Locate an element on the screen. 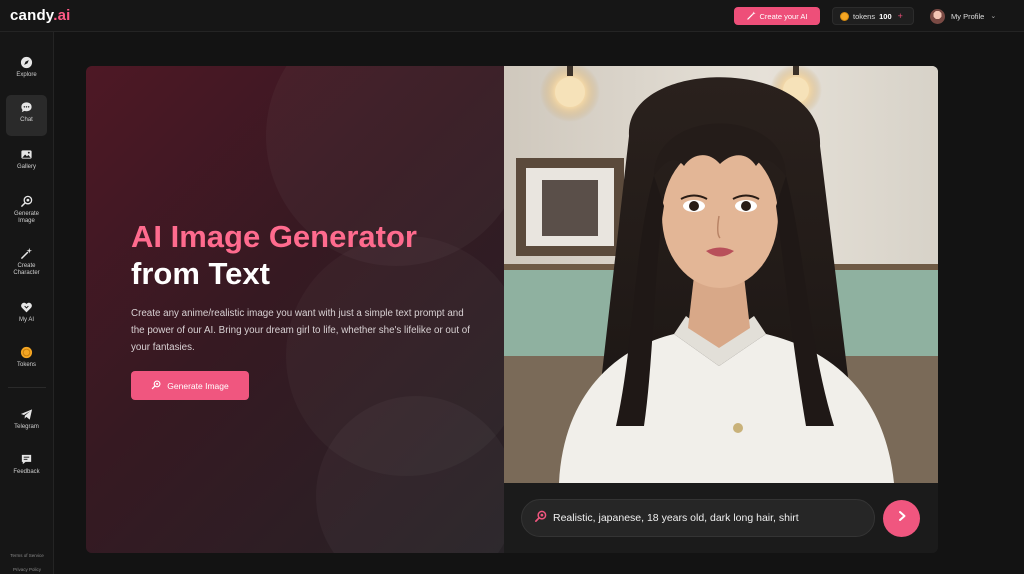 This screenshot has height=574, width=1024. generate-image-button: Generate Image is located at coordinates (190, 385).